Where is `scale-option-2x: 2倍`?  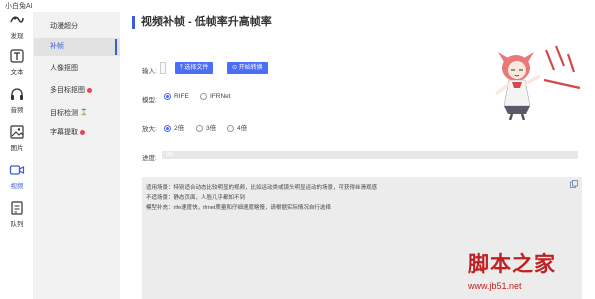
scale-option-2x: 2倍 is located at coordinates (174, 127).